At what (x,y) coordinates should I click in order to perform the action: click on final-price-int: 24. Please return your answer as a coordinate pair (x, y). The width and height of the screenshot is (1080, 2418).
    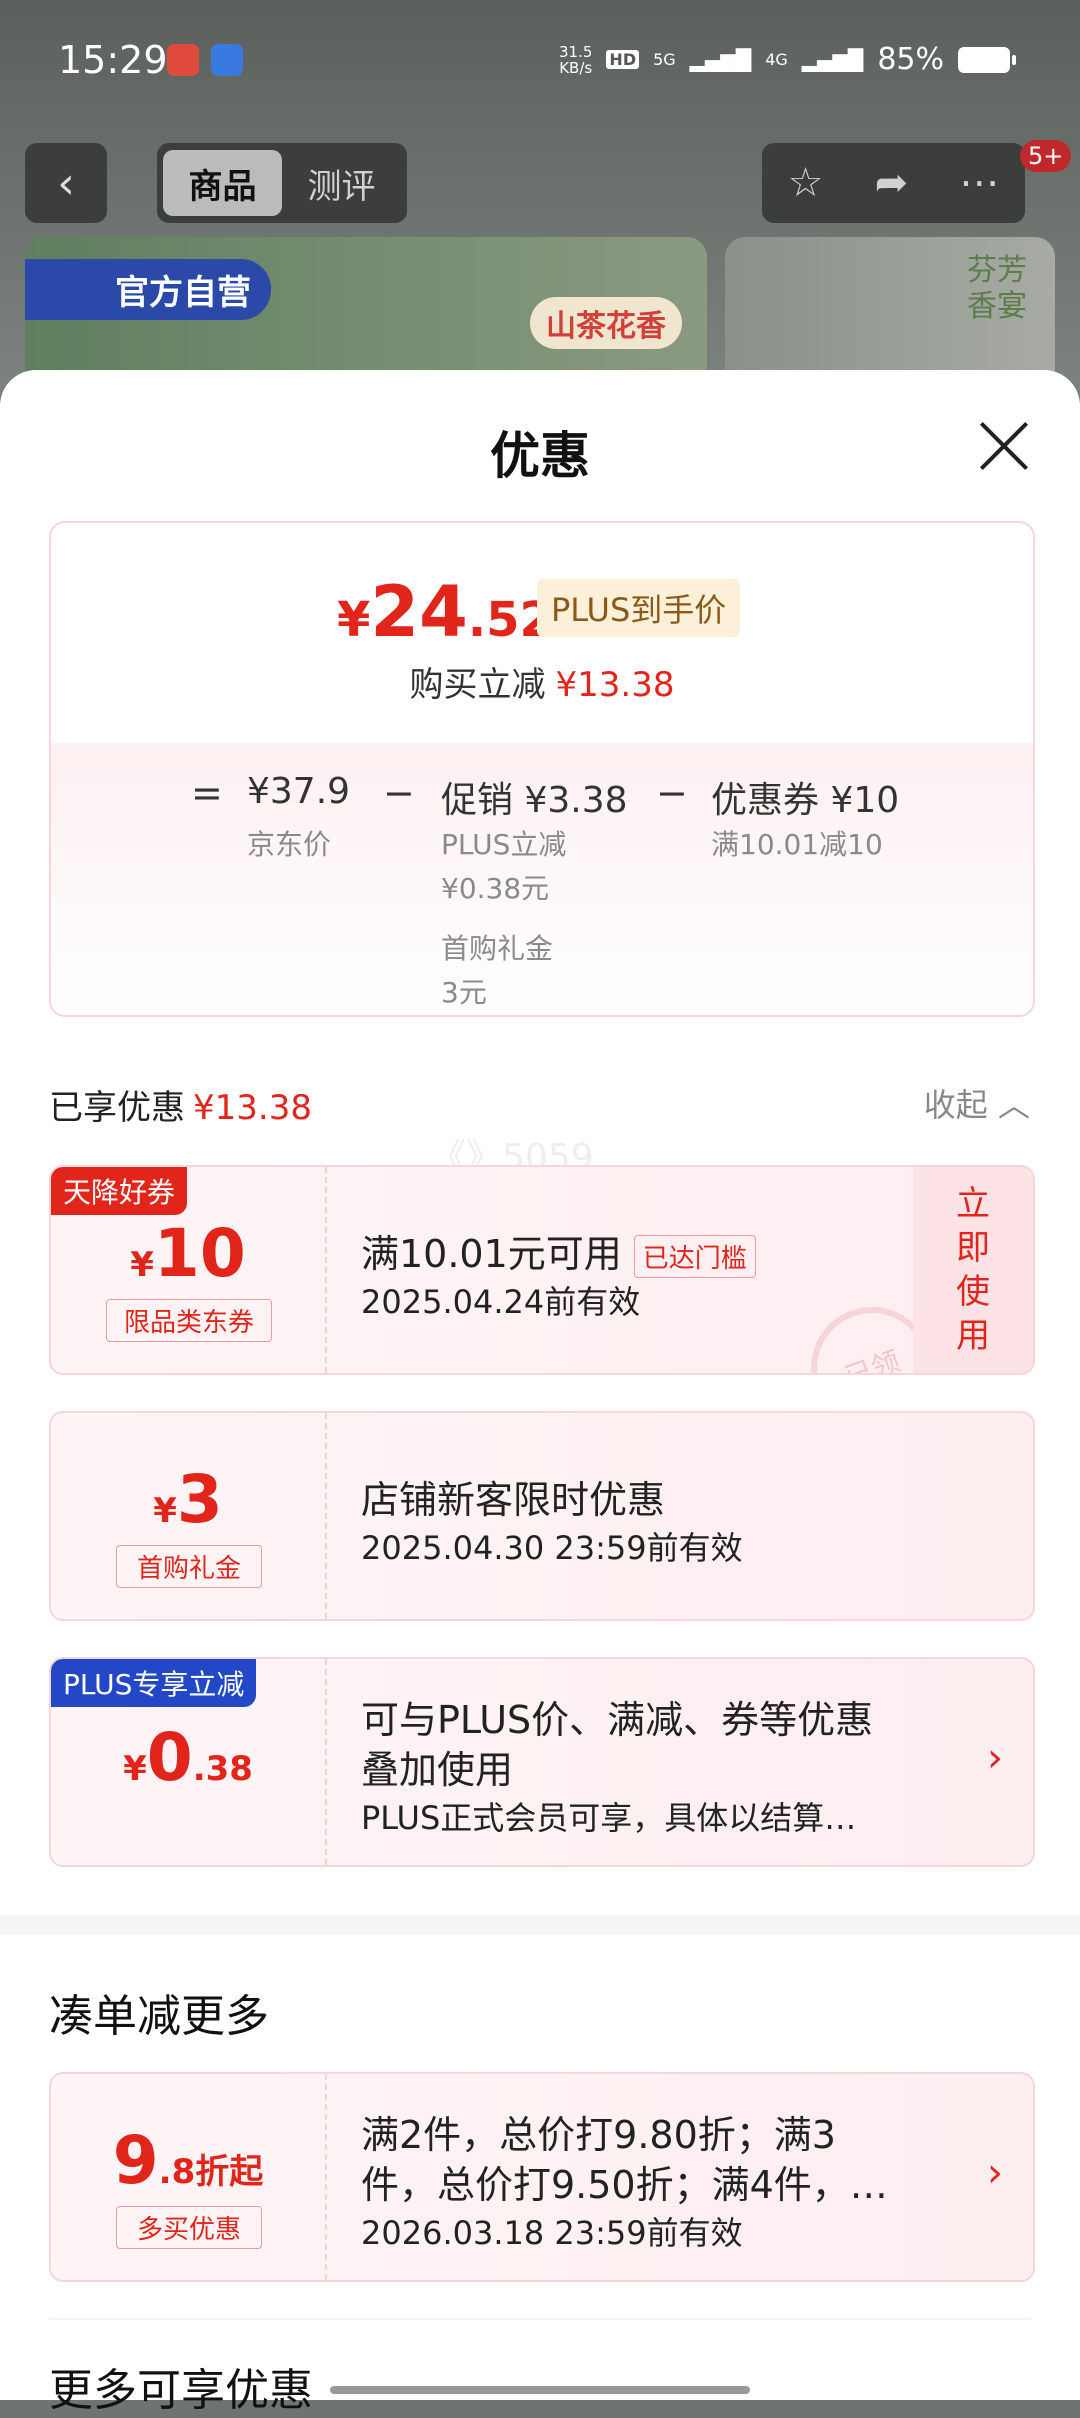
    Looking at the image, I should click on (419, 612).